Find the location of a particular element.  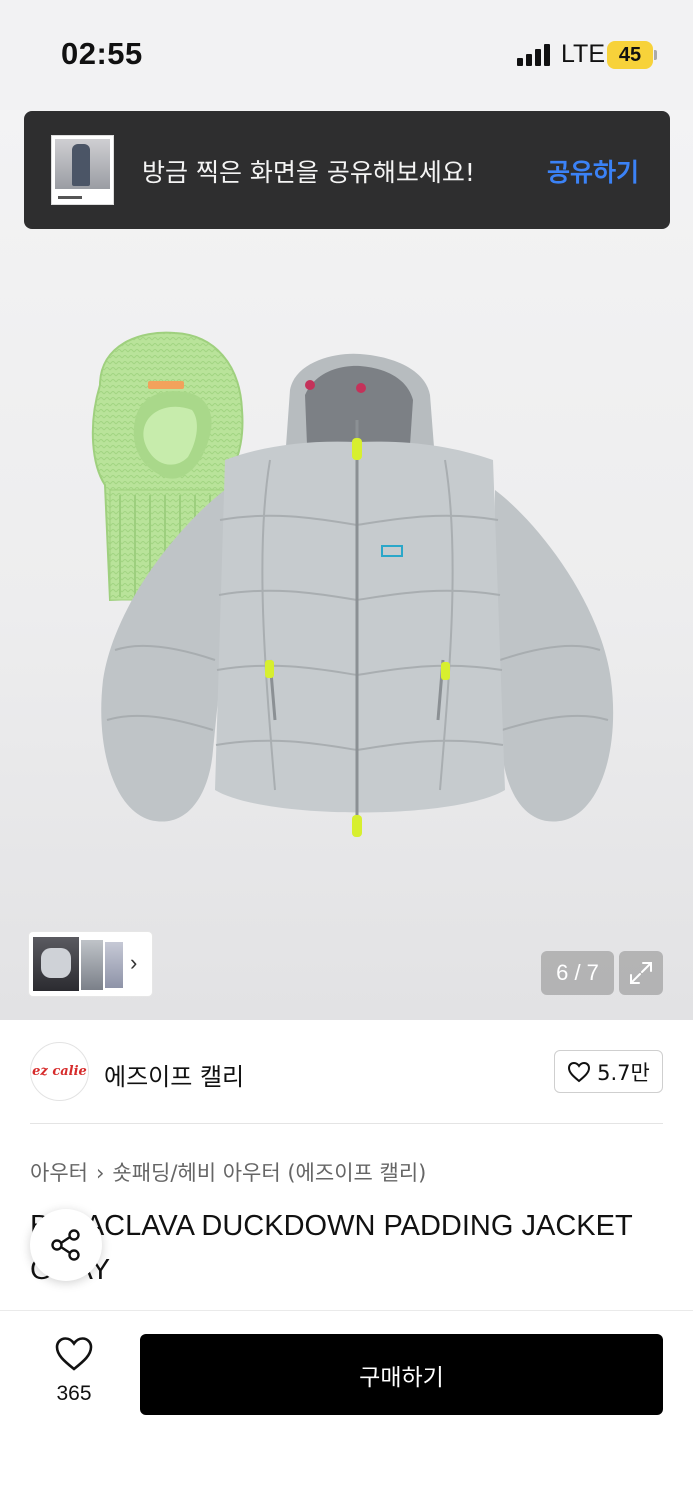

photo-review-thumbnails: › is located at coordinates (90, 964).